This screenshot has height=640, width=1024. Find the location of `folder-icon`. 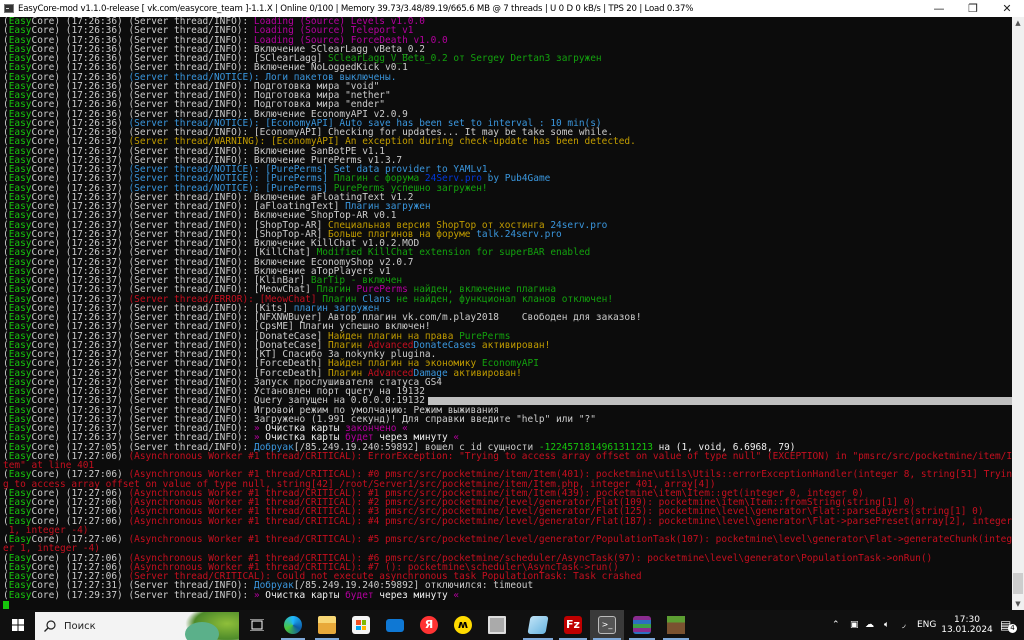

folder-icon is located at coordinates (327, 625).